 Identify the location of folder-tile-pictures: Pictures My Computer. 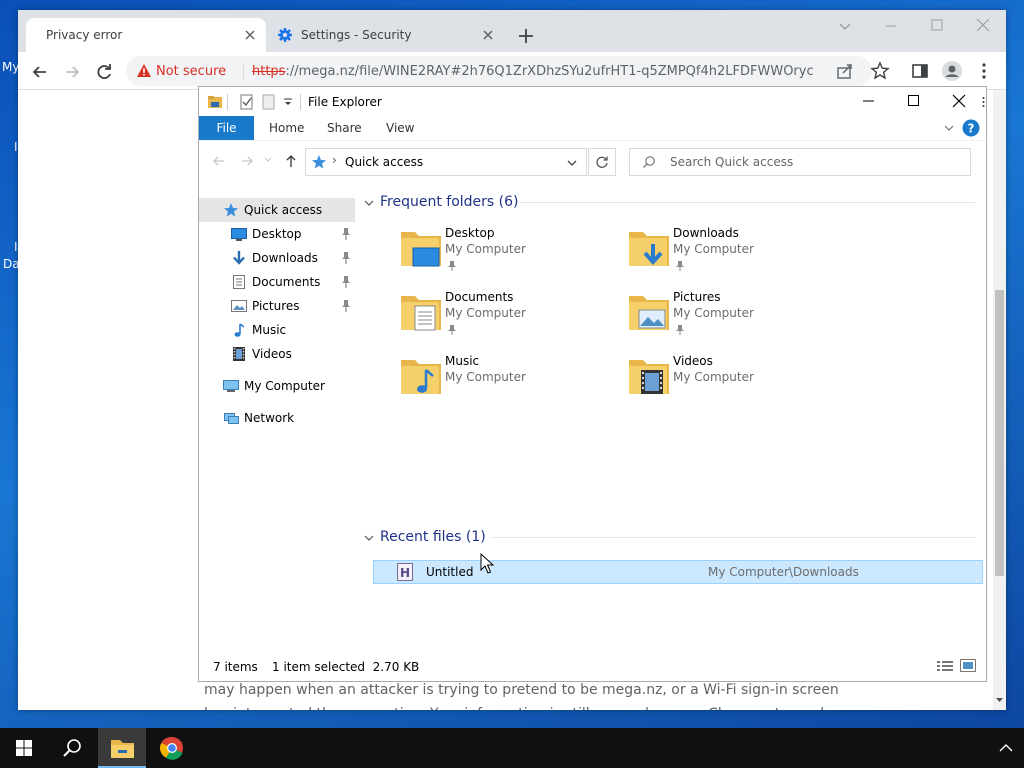
(737, 320).